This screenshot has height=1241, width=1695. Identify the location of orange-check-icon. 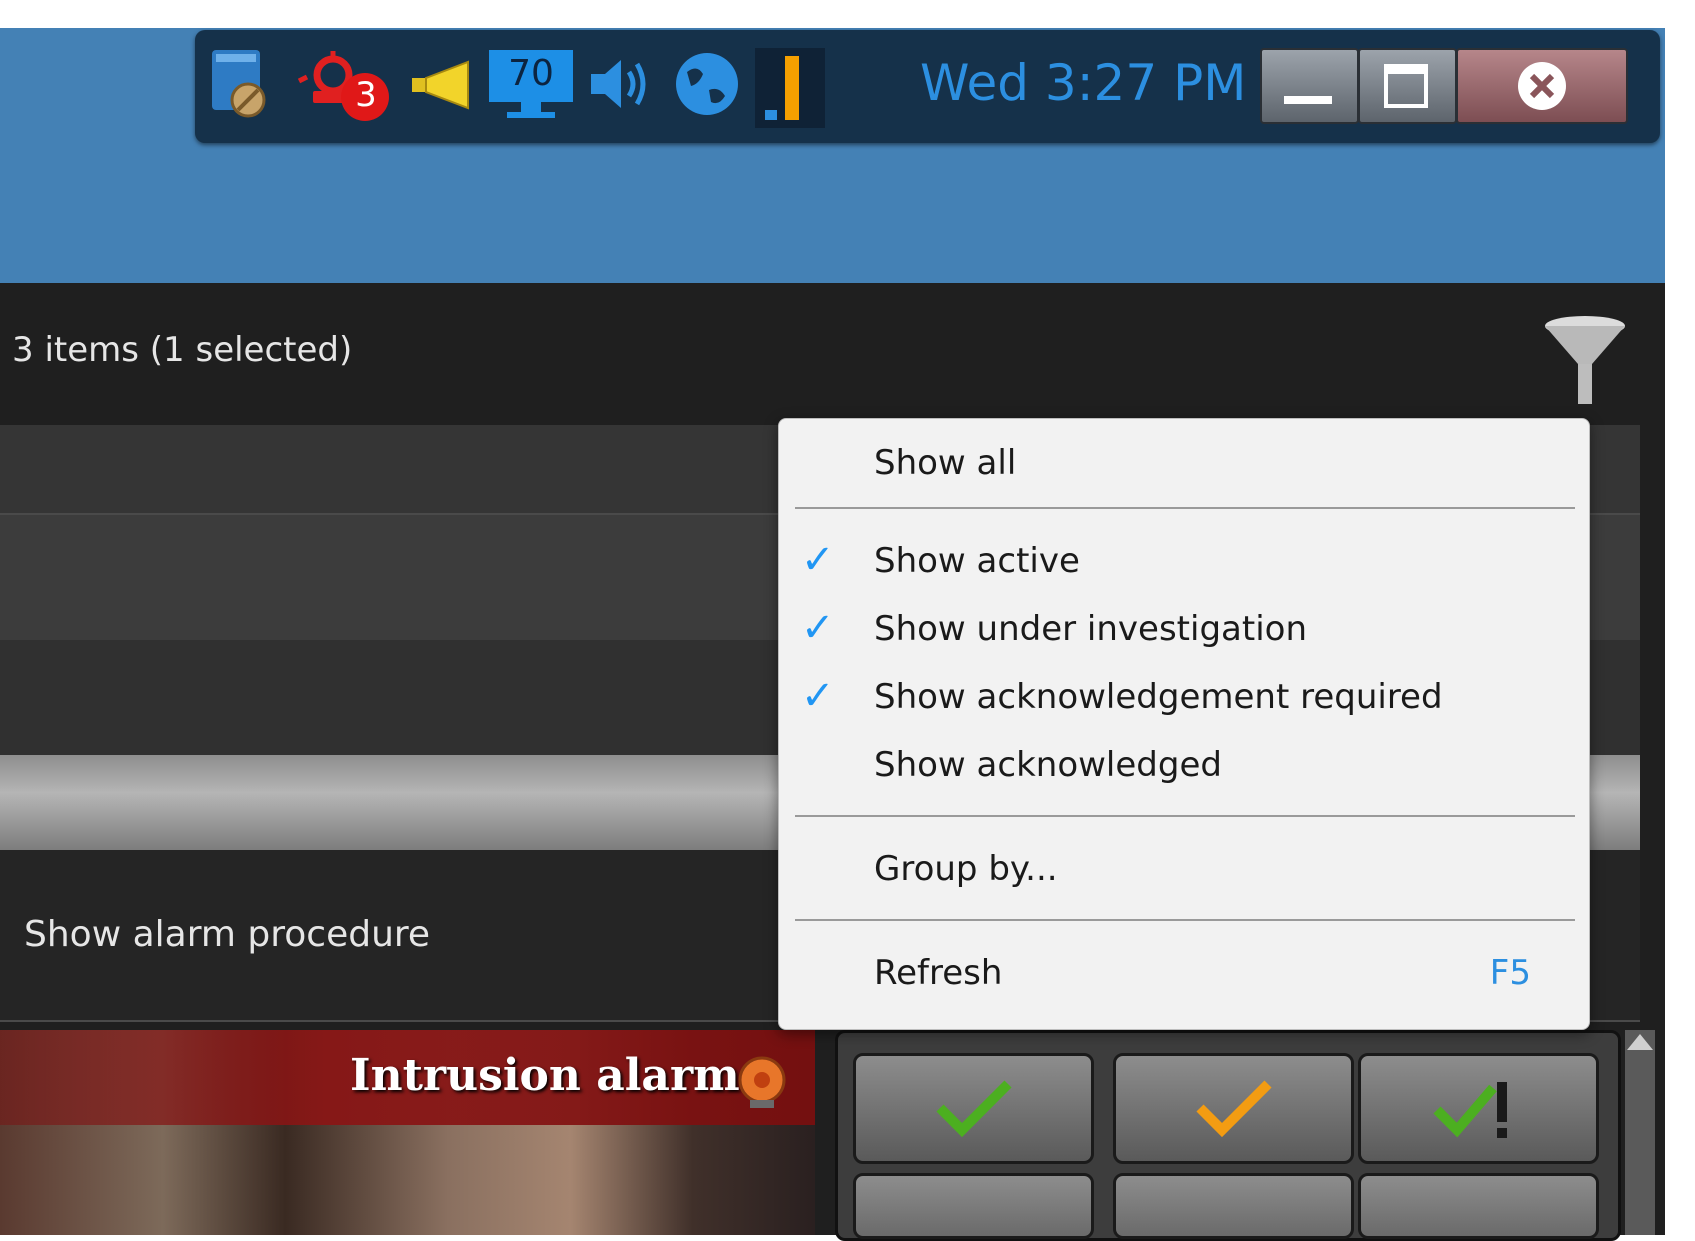
(1234, 1109).